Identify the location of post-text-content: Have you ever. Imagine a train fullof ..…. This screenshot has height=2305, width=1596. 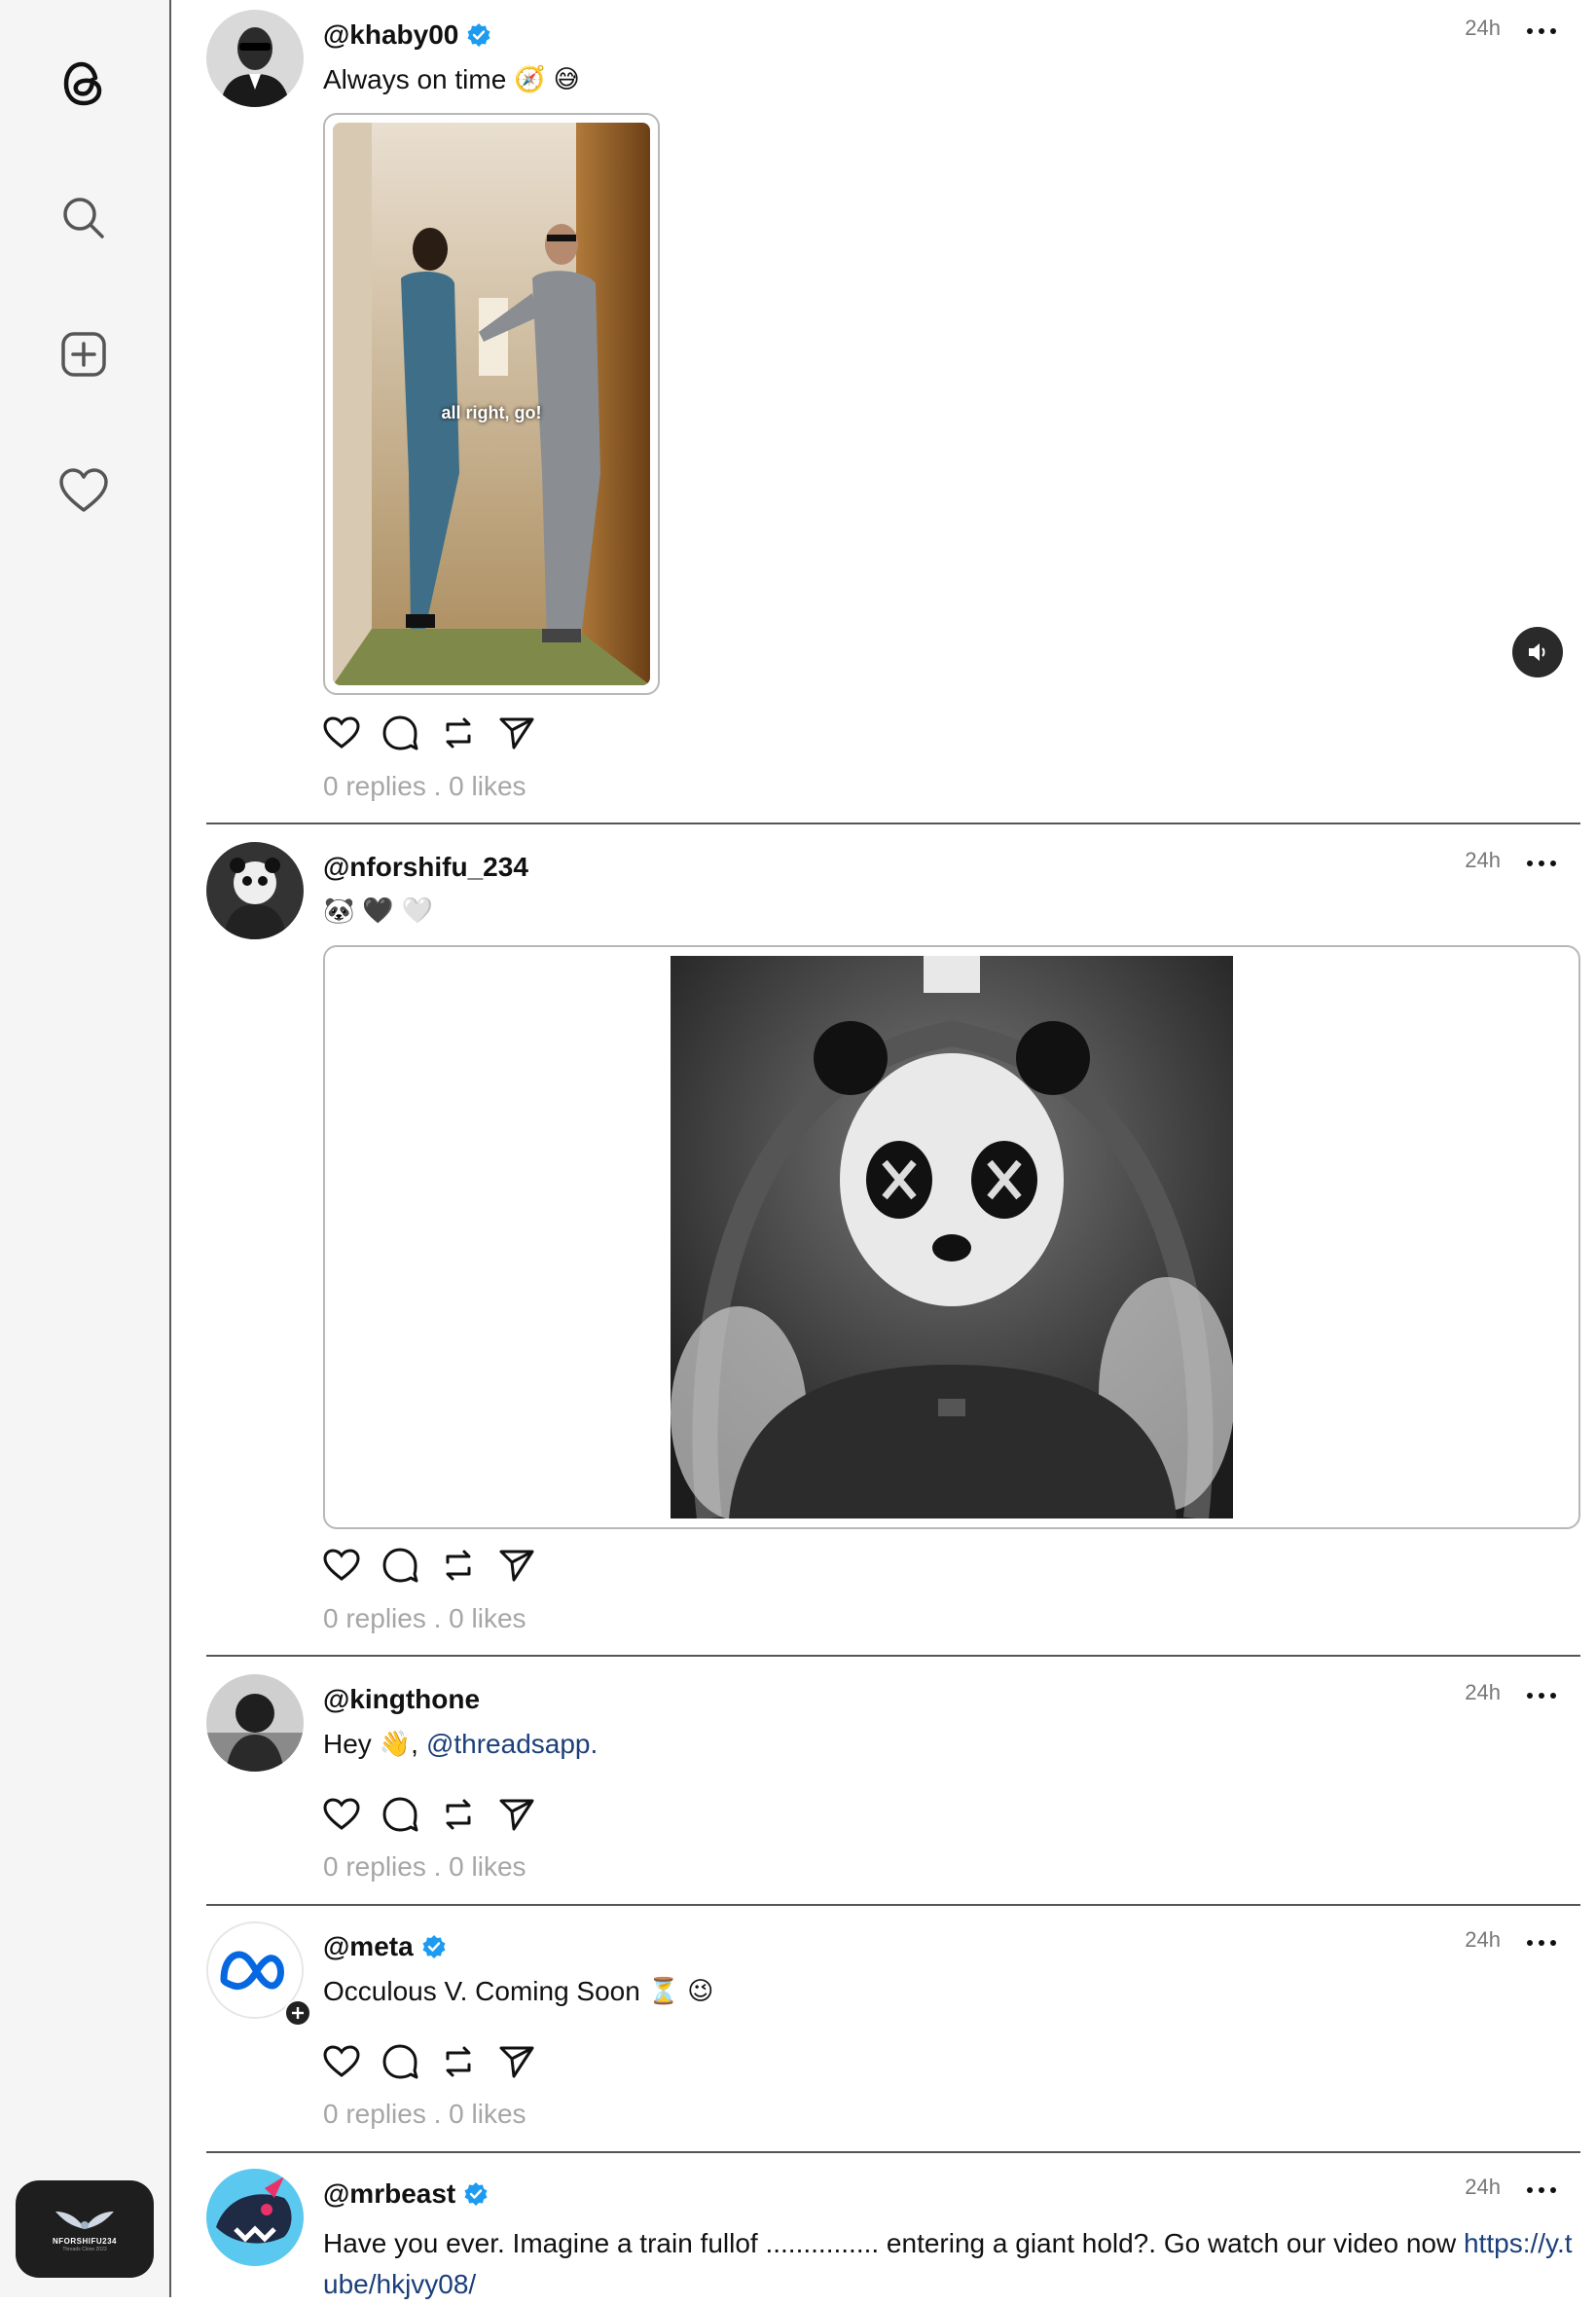
(890, 2243).